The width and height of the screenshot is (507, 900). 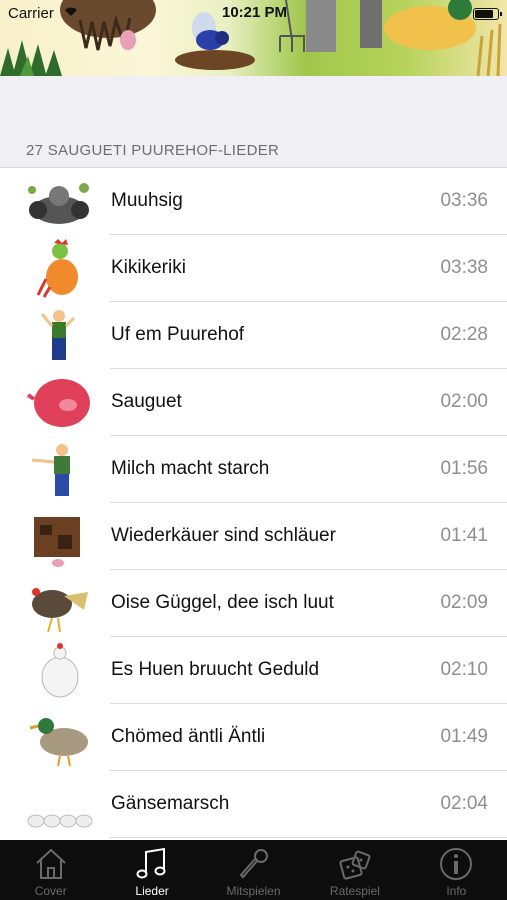 I want to click on tab-info: Info, so click(x=456, y=870).